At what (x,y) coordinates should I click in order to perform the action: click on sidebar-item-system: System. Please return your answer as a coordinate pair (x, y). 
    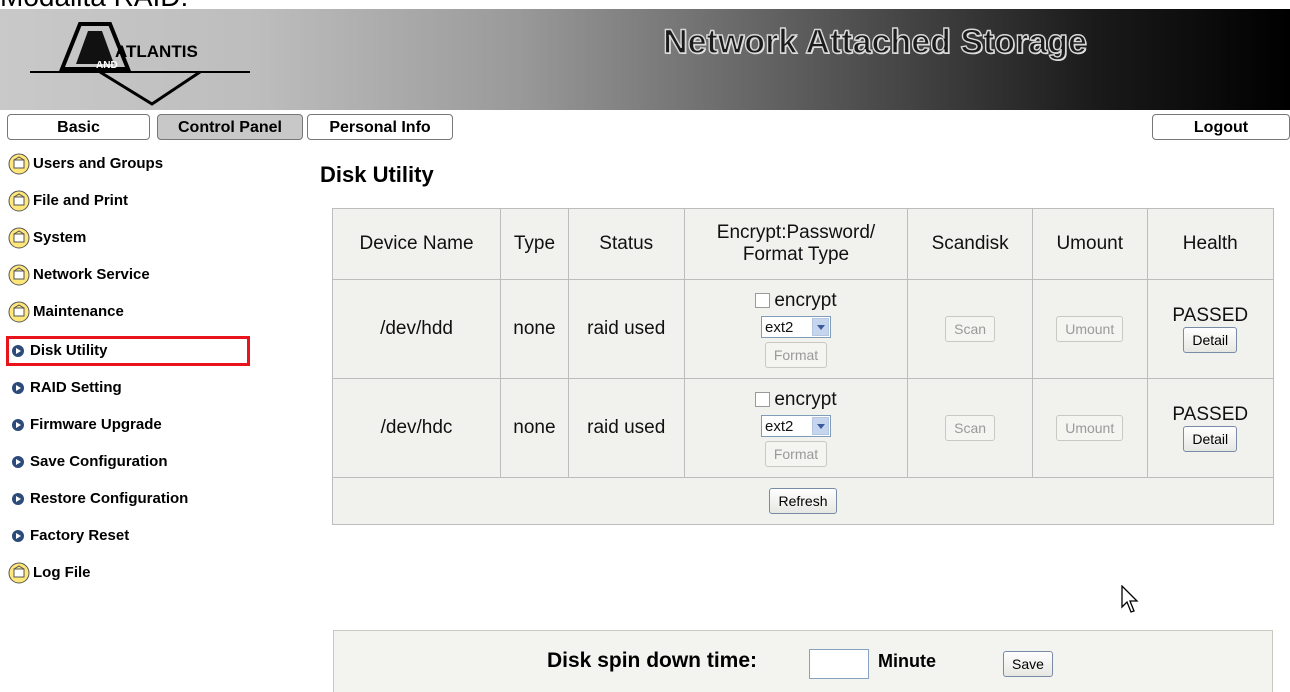
    Looking at the image, I should click on (47, 238).